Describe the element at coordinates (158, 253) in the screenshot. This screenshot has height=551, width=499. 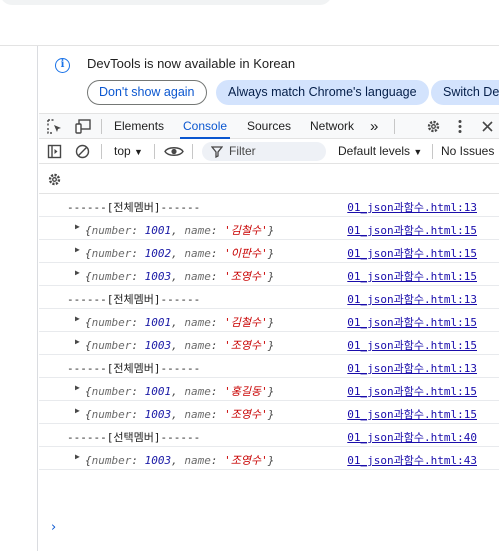
I see `property-number-value: 1002` at that location.